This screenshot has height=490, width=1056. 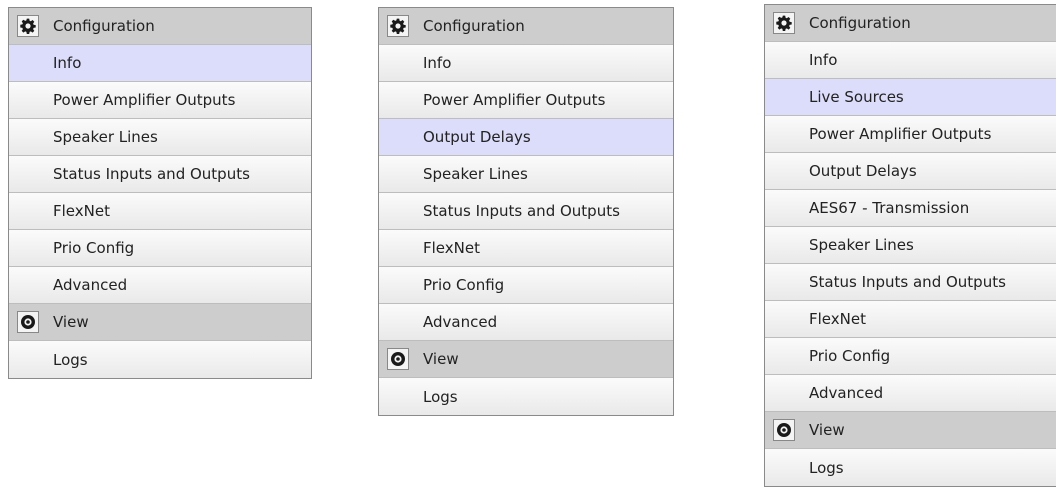 I want to click on menu-item-live-sources: Live Sources, so click(x=910, y=97).